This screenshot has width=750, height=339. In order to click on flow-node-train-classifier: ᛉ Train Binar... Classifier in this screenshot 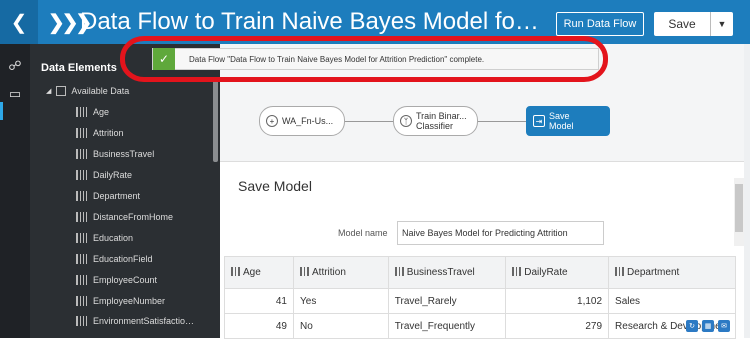, I will do `click(435, 121)`.